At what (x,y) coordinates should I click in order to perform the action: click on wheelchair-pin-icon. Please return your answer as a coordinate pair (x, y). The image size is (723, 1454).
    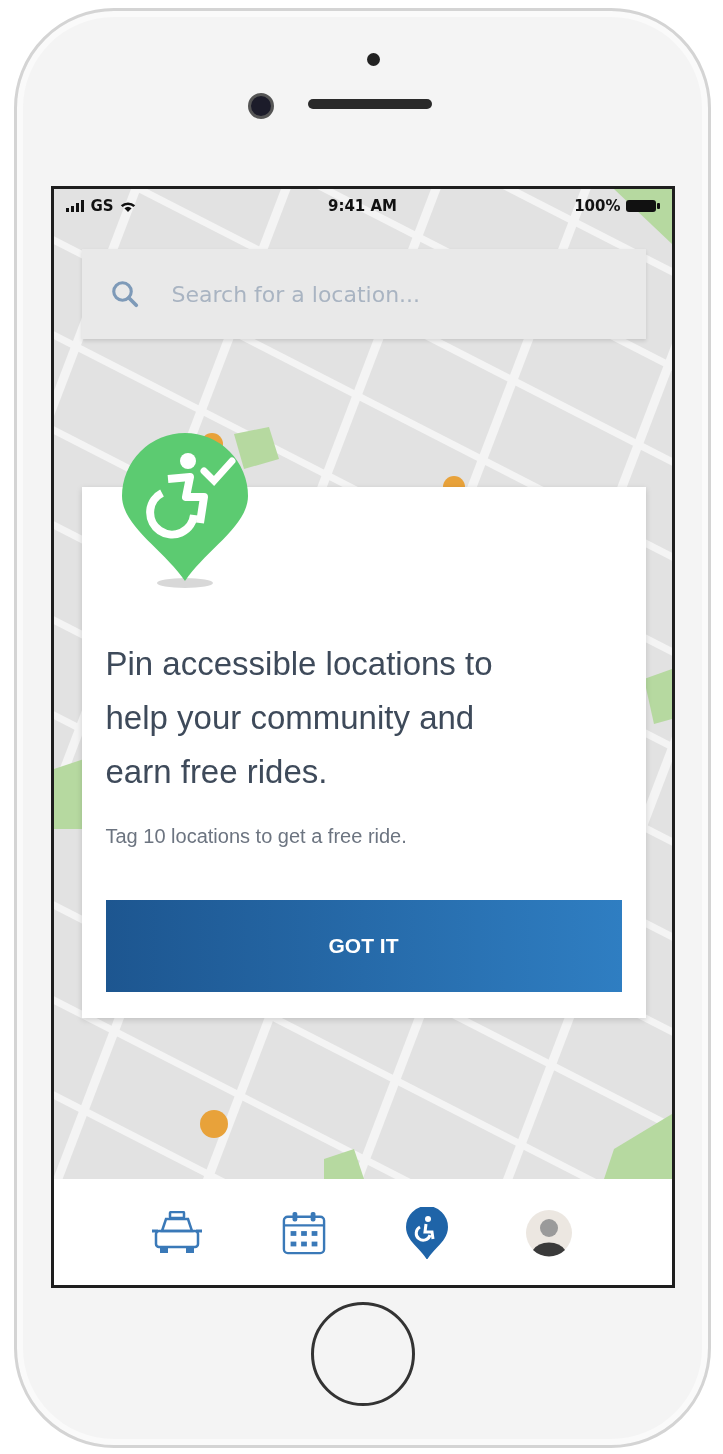
    Looking at the image, I should click on (427, 1232).